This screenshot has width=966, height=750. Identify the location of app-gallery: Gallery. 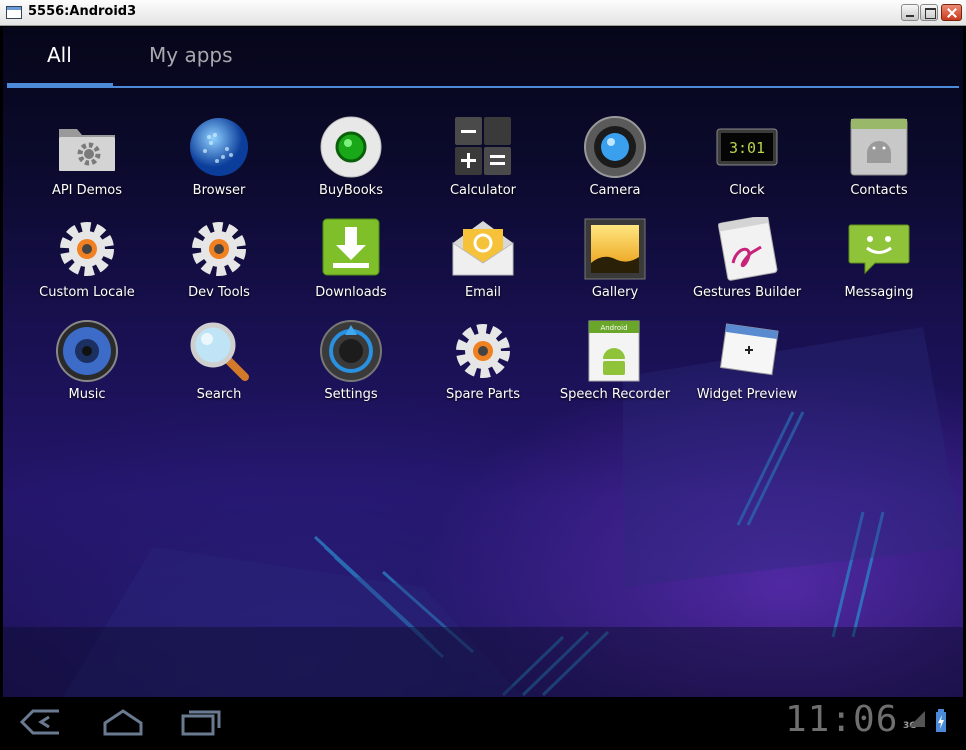
(615, 267).